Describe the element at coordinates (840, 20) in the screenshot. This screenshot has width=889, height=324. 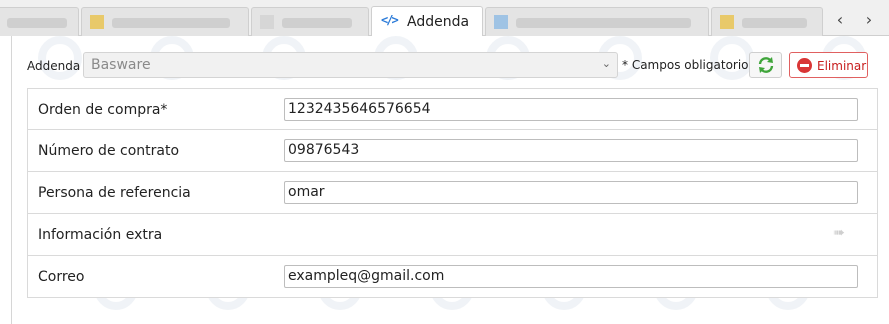
I see `chevron-left-icon: ‹` at that location.